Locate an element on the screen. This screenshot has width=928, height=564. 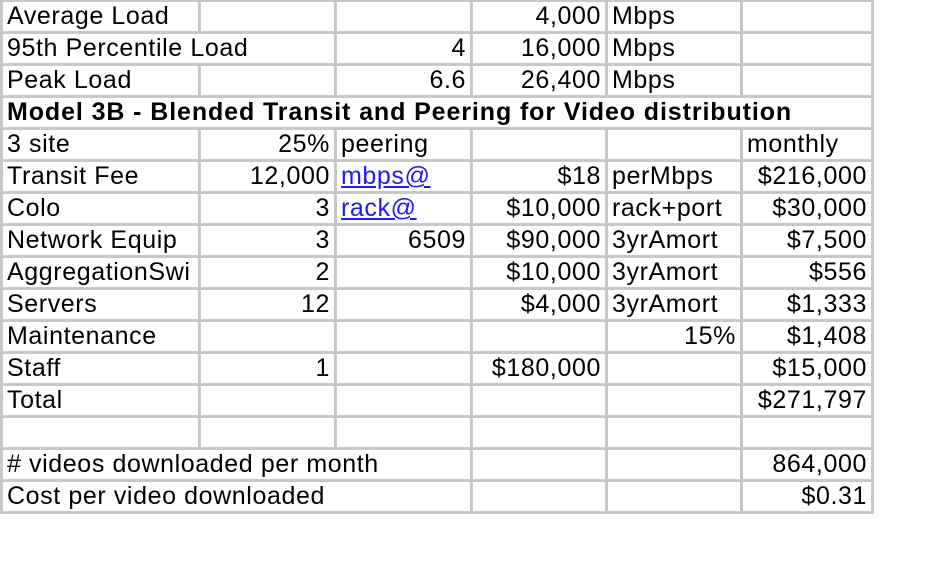
cell-label: Maintenance is located at coordinates (100, 336).